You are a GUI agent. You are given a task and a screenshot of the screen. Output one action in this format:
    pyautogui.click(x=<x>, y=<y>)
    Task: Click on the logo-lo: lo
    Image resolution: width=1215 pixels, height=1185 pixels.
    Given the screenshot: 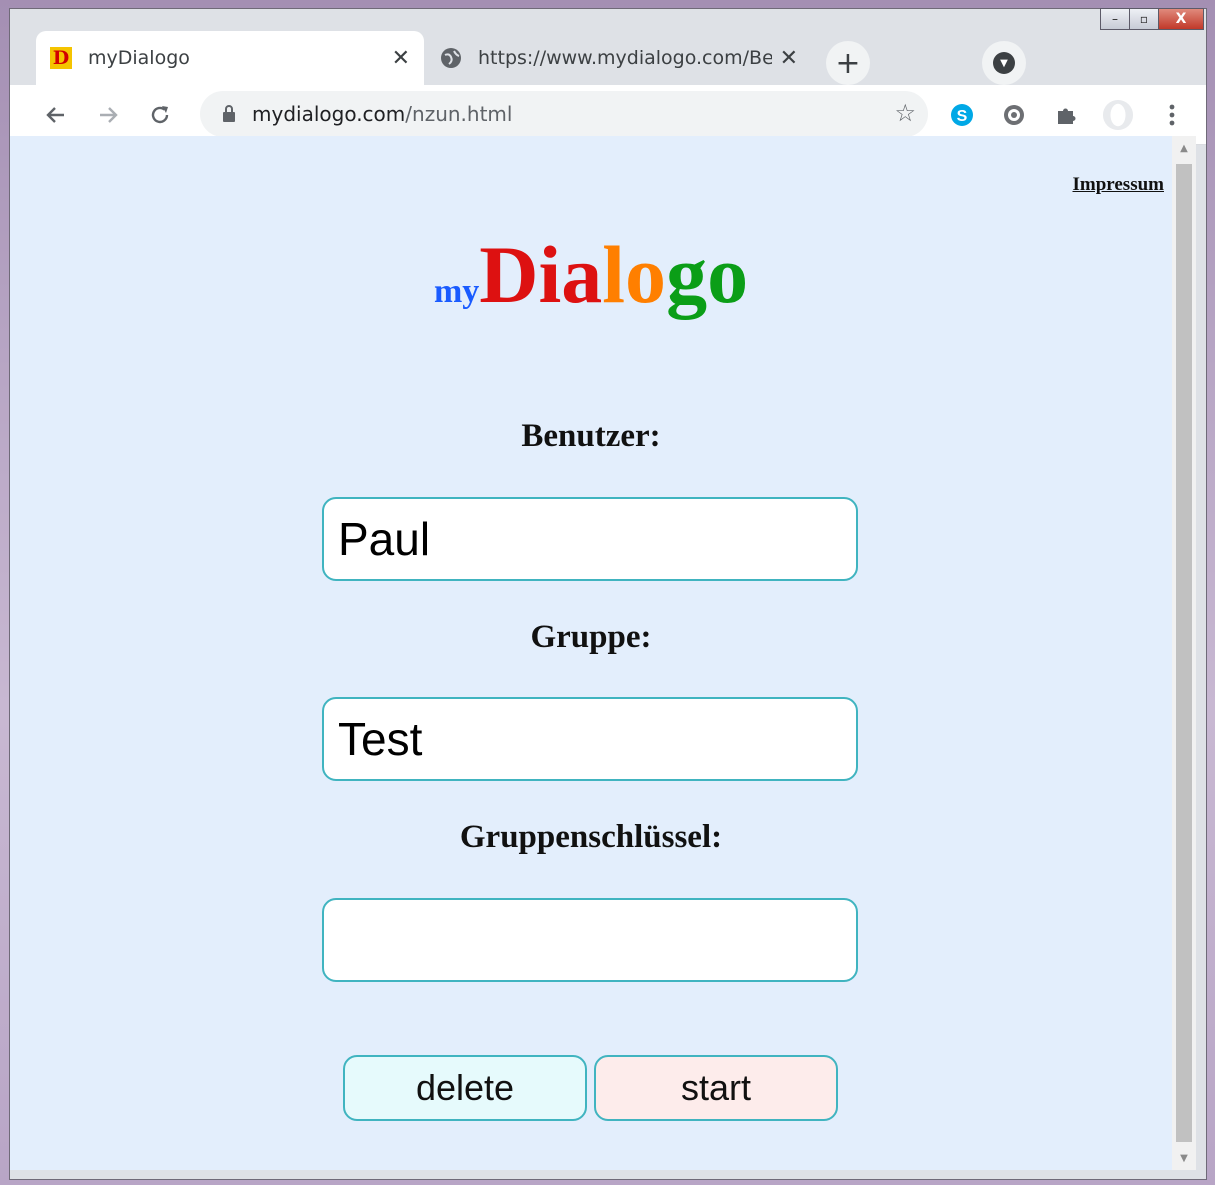 What is the action you would take?
    pyautogui.click(x=634, y=274)
    